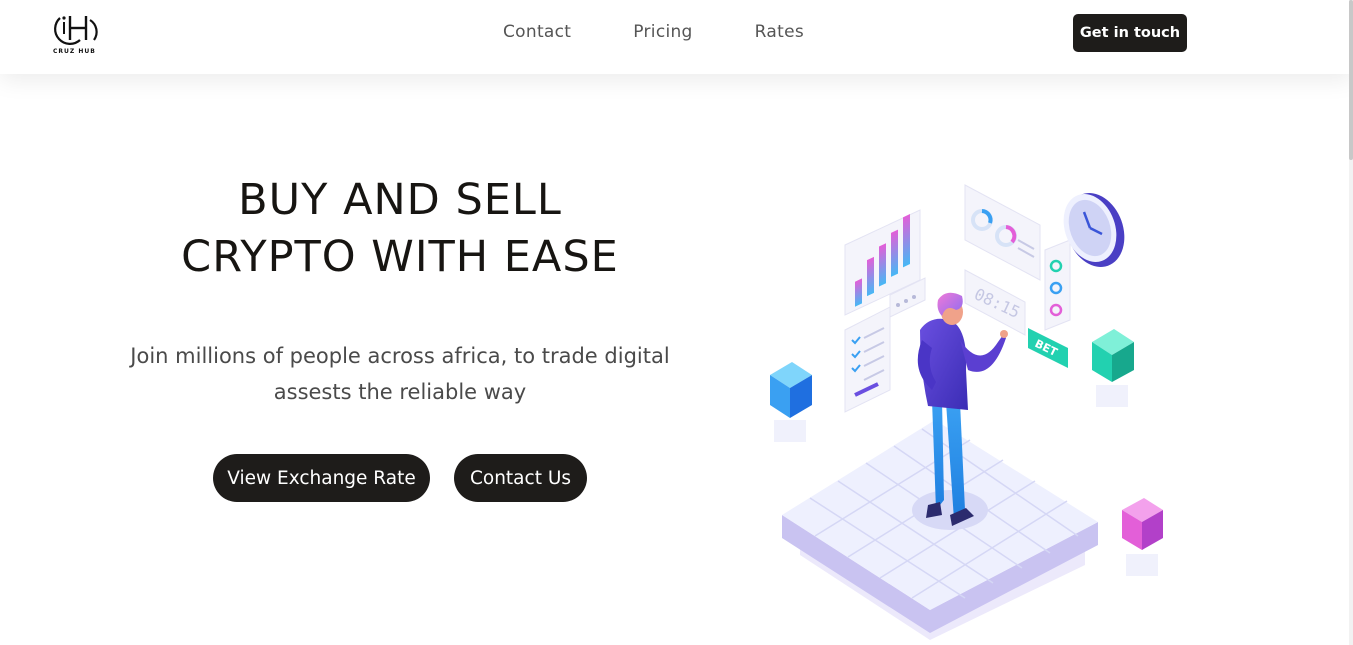 The image size is (1353, 645). What do you see at coordinates (1057, 285) in the screenshot?
I see `rings-panel-icon` at bounding box center [1057, 285].